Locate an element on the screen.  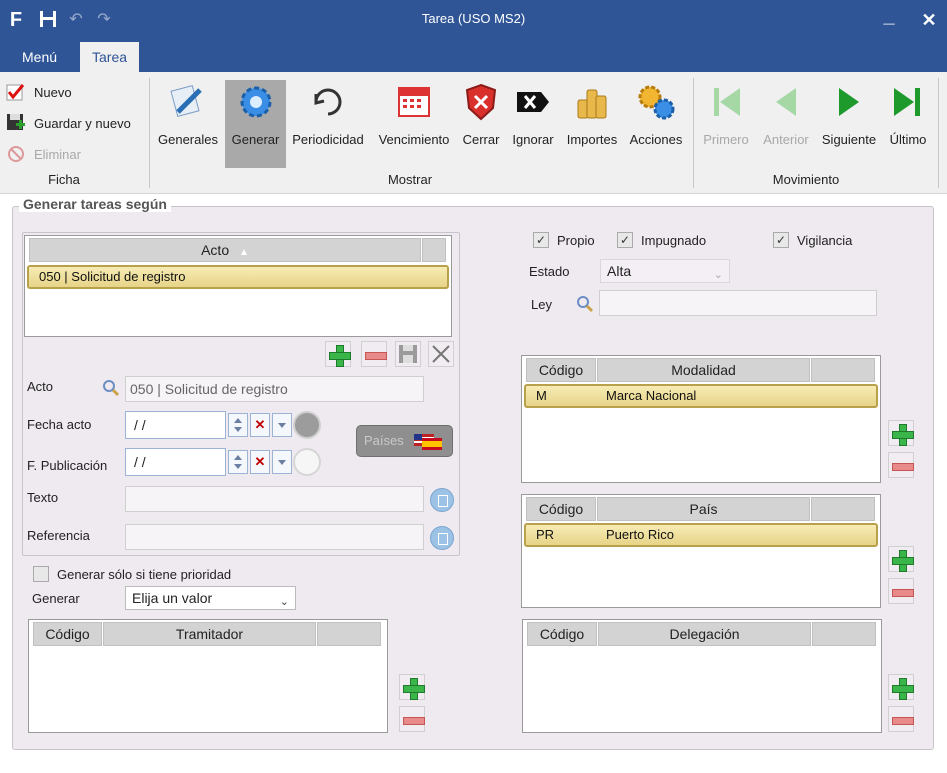
remove-pais-button is located at coordinates (901, 591).